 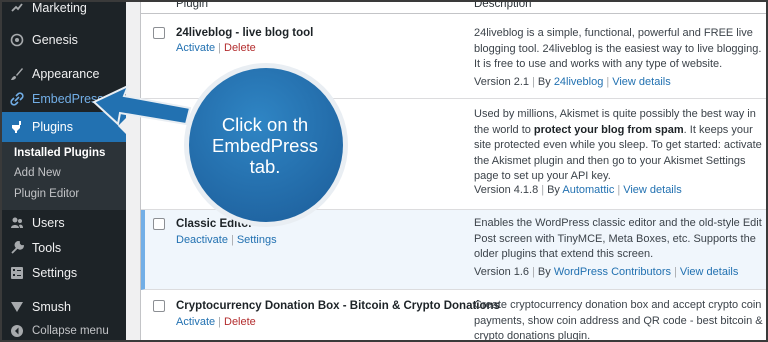 What do you see at coordinates (37, 173) in the screenshot?
I see `submenu-add-new: Add New` at bounding box center [37, 173].